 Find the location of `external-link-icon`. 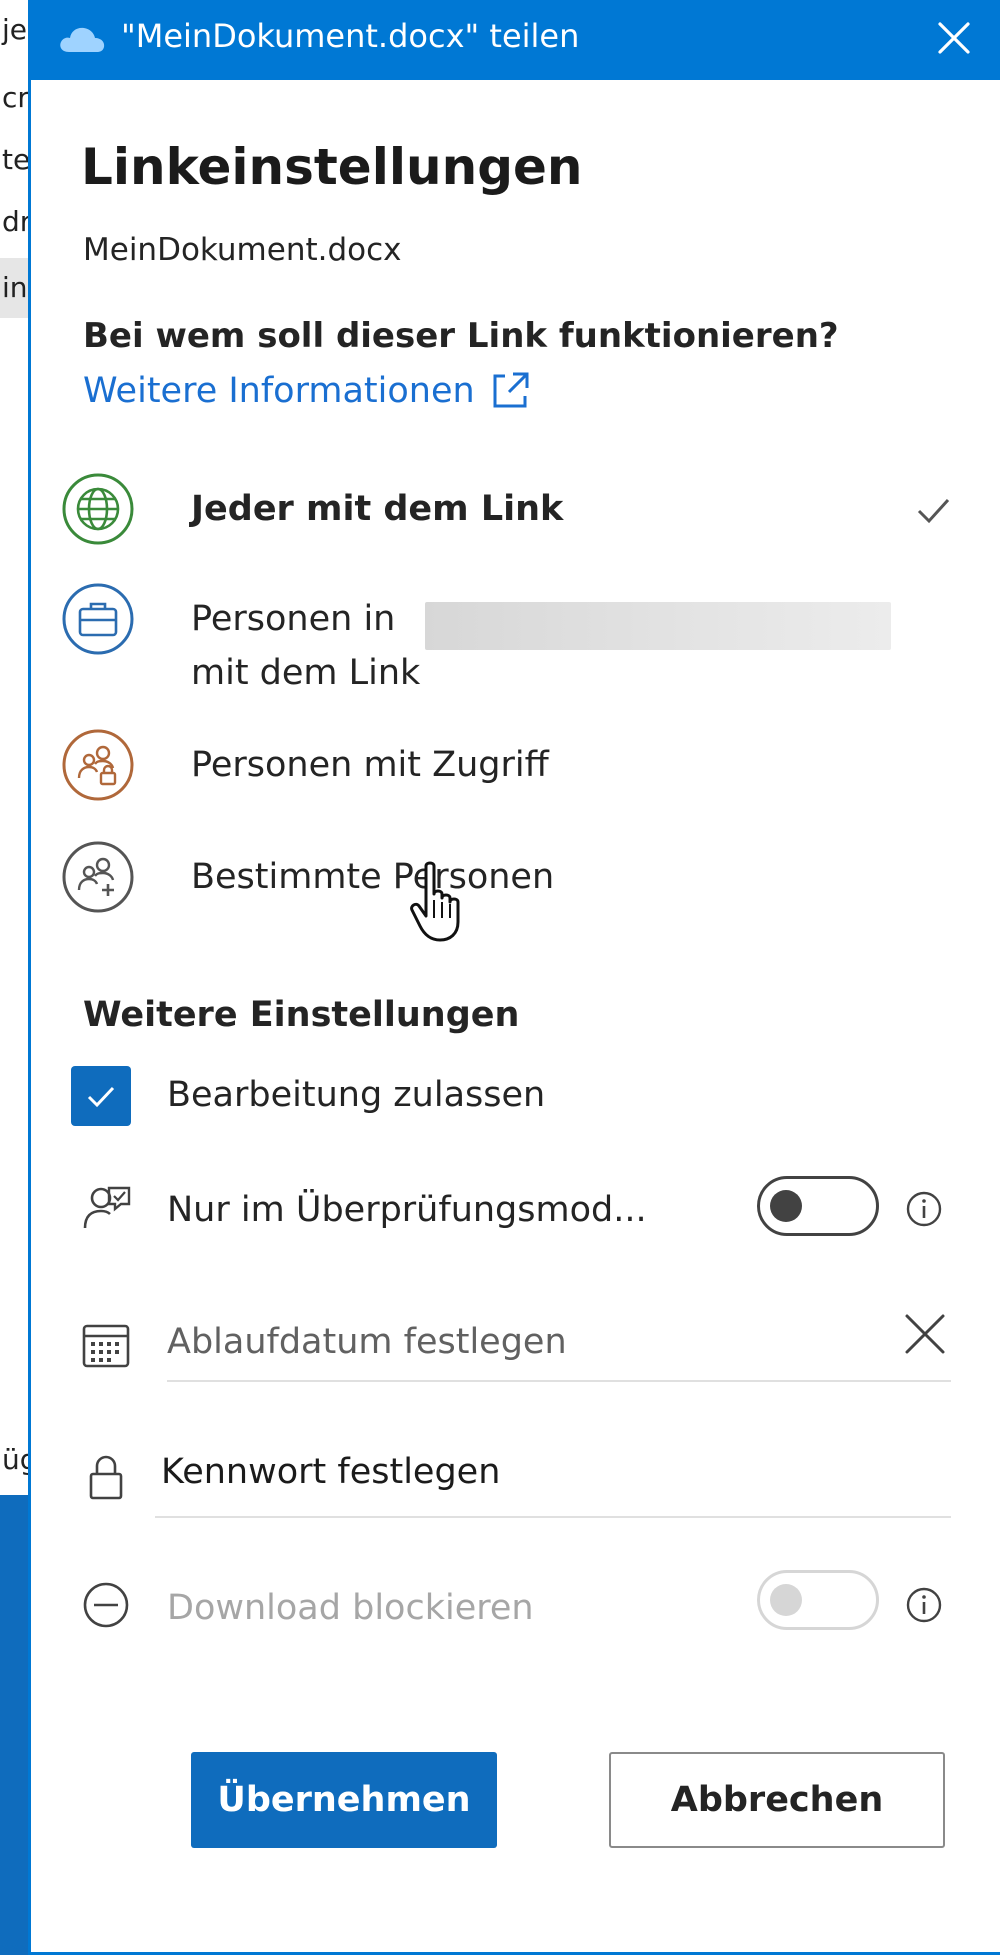

external-link-icon is located at coordinates (511, 390).